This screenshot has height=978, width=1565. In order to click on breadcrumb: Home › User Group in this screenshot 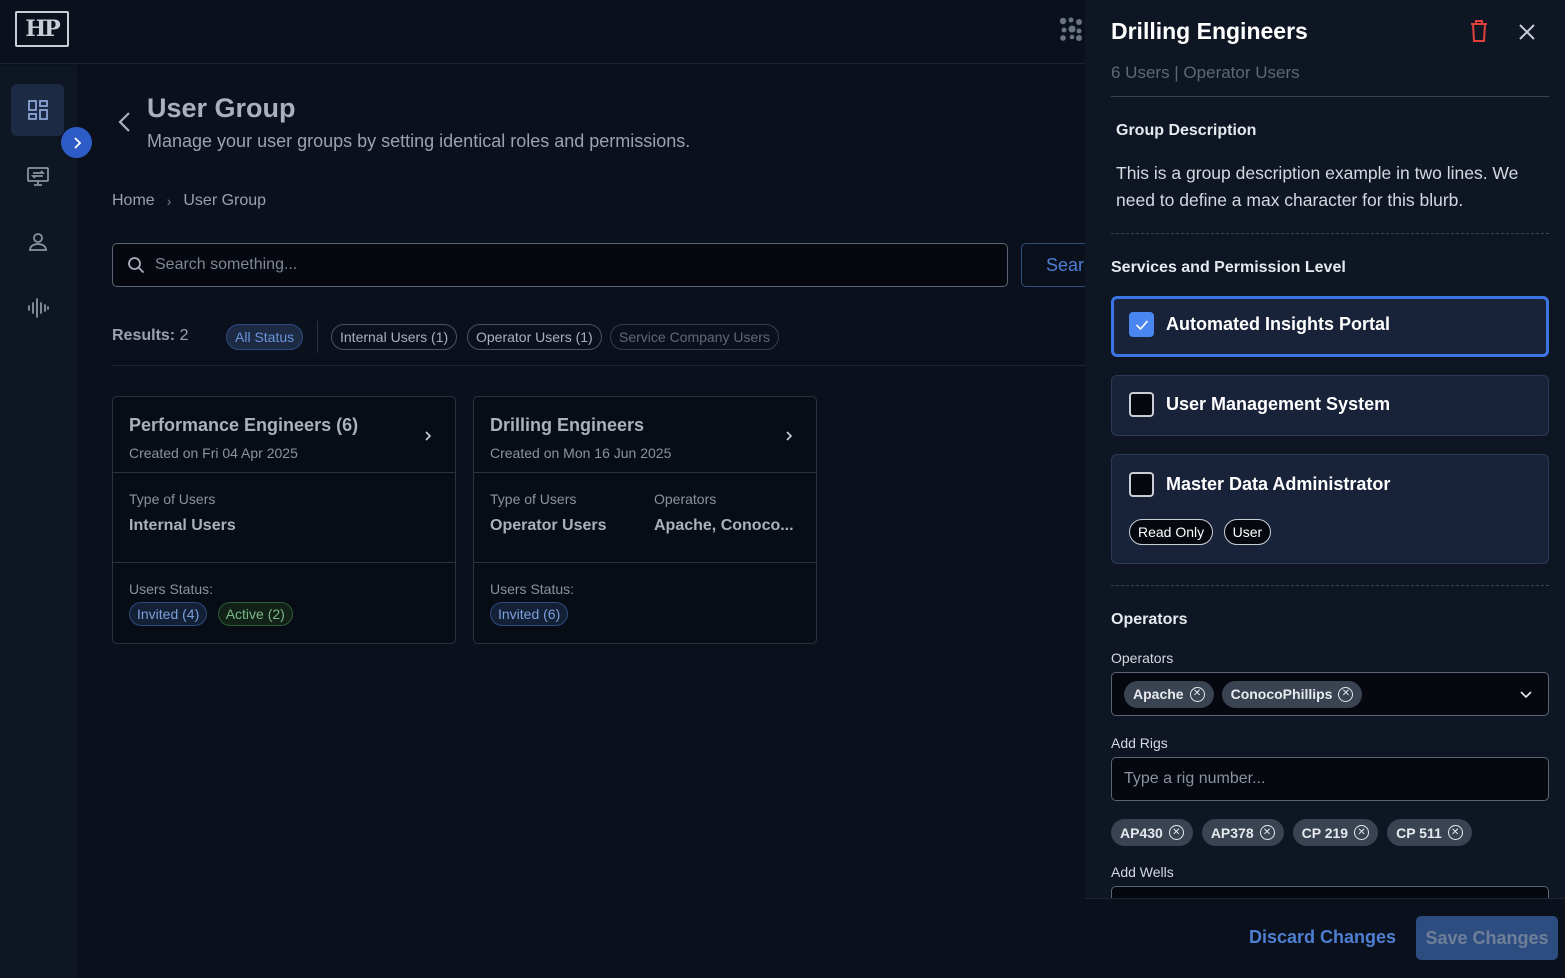, I will do `click(189, 201)`.